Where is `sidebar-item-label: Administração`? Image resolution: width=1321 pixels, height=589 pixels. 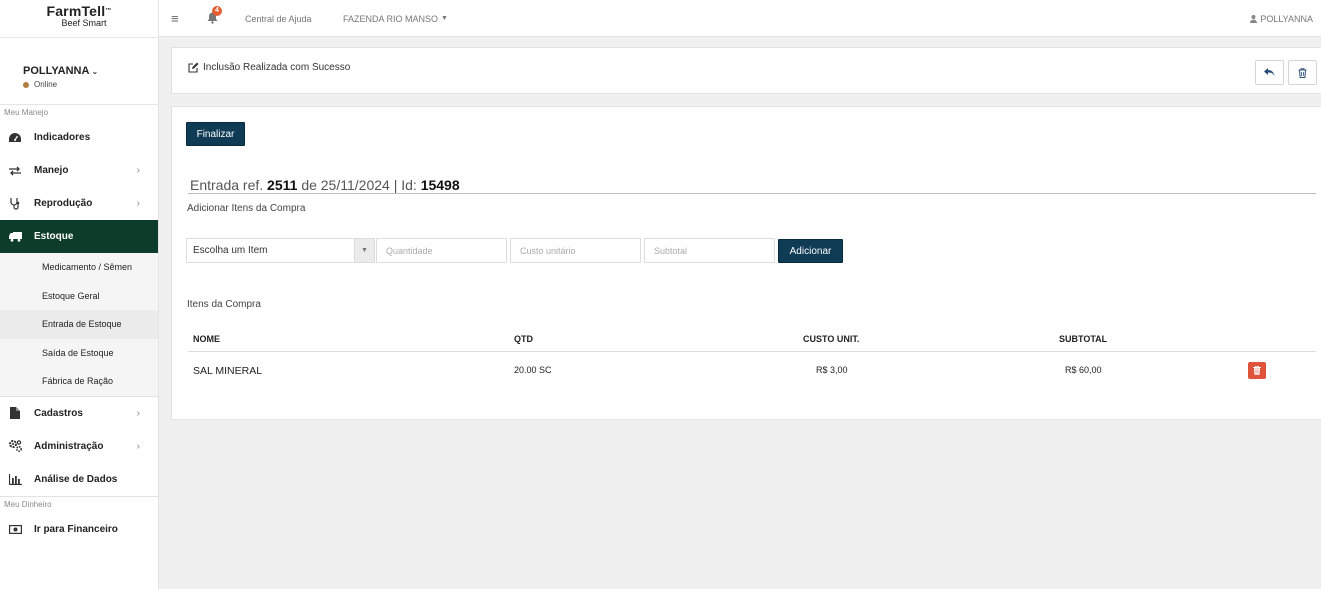 sidebar-item-label: Administração is located at coordinates (69, 446).